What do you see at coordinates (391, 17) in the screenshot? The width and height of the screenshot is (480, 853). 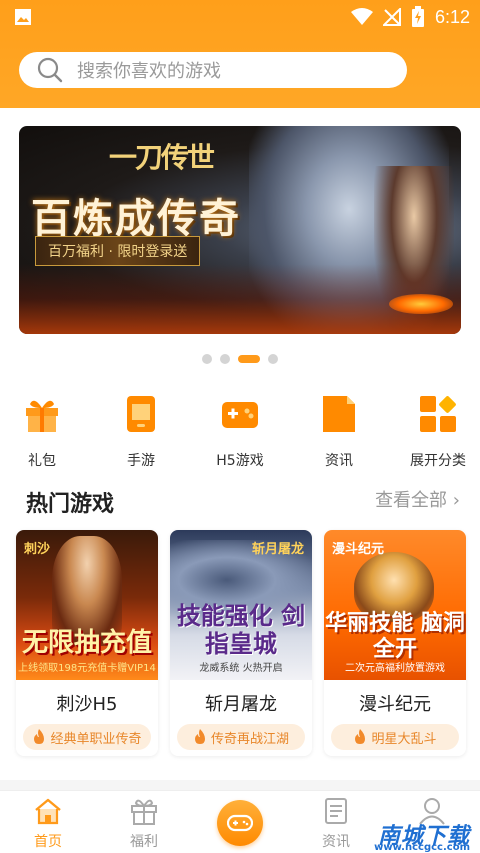 I see `no-signal-icon` at bounding box center [391, 17].